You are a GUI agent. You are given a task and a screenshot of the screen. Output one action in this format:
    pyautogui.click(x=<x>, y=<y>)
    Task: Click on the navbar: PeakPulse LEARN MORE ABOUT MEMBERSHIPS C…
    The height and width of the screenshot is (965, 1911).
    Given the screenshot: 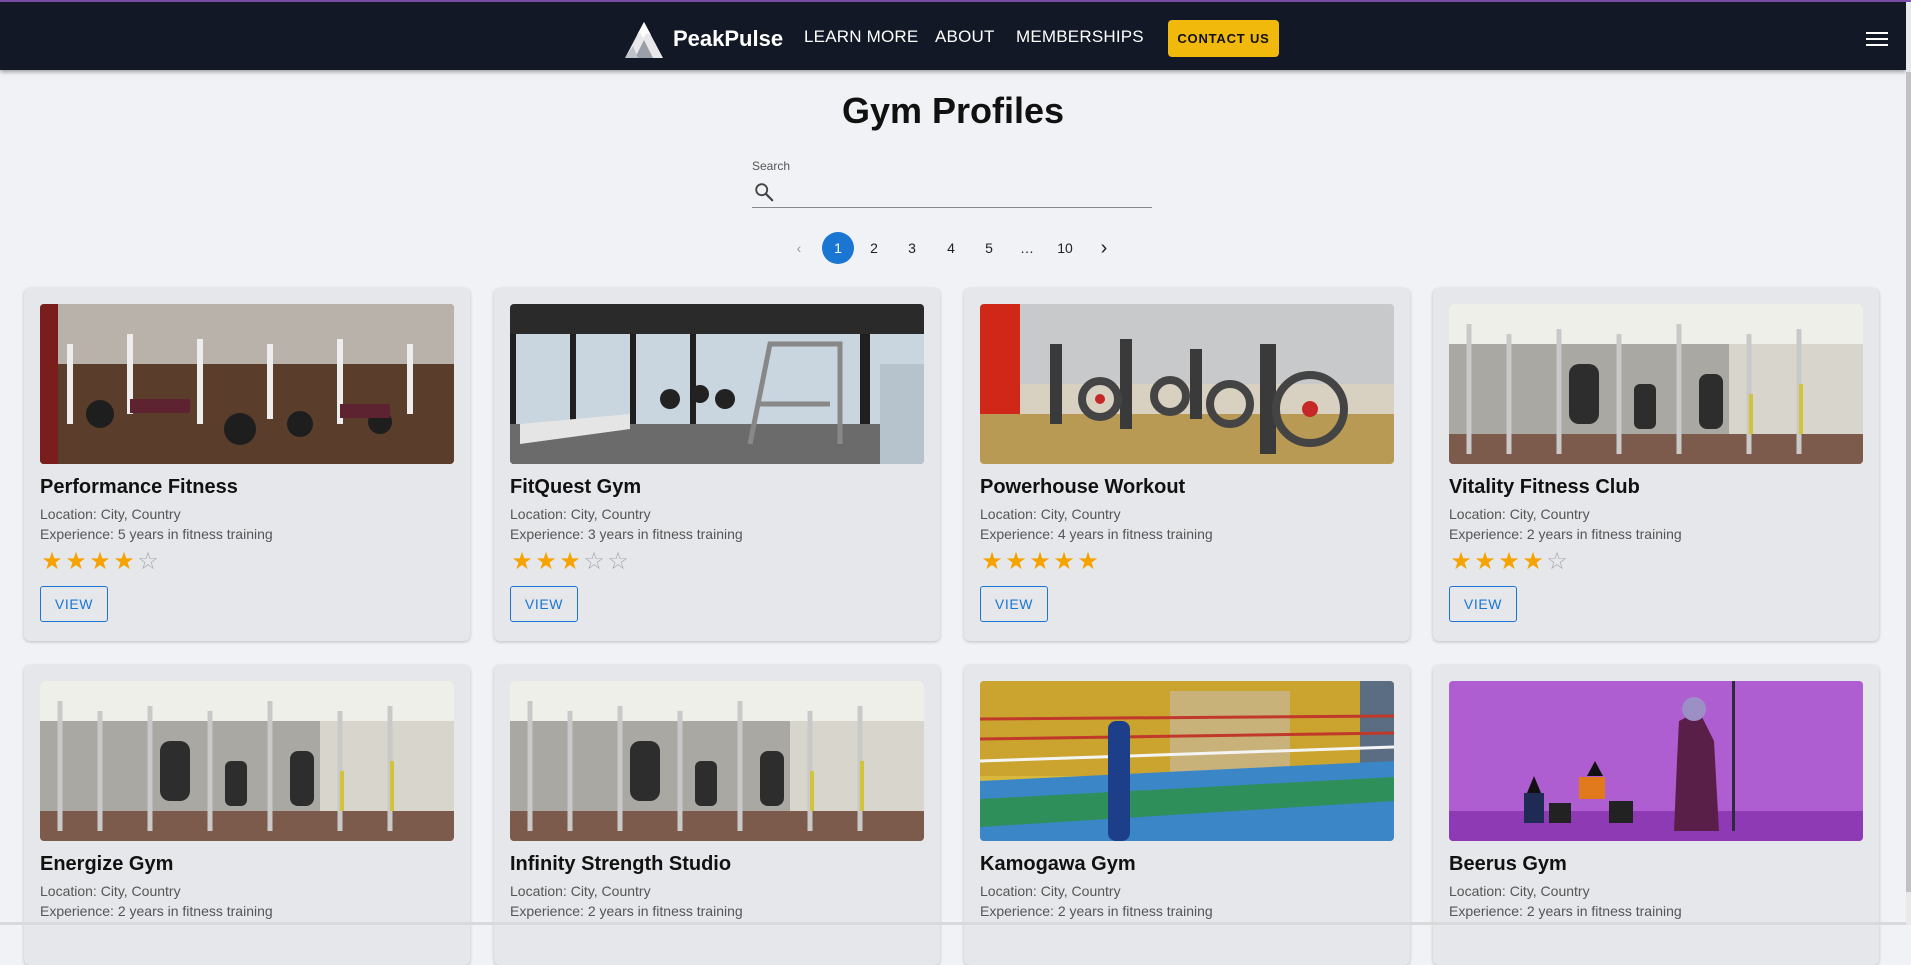 What is the action you would take?
    pyautogui.click(x=953, y=36)
    